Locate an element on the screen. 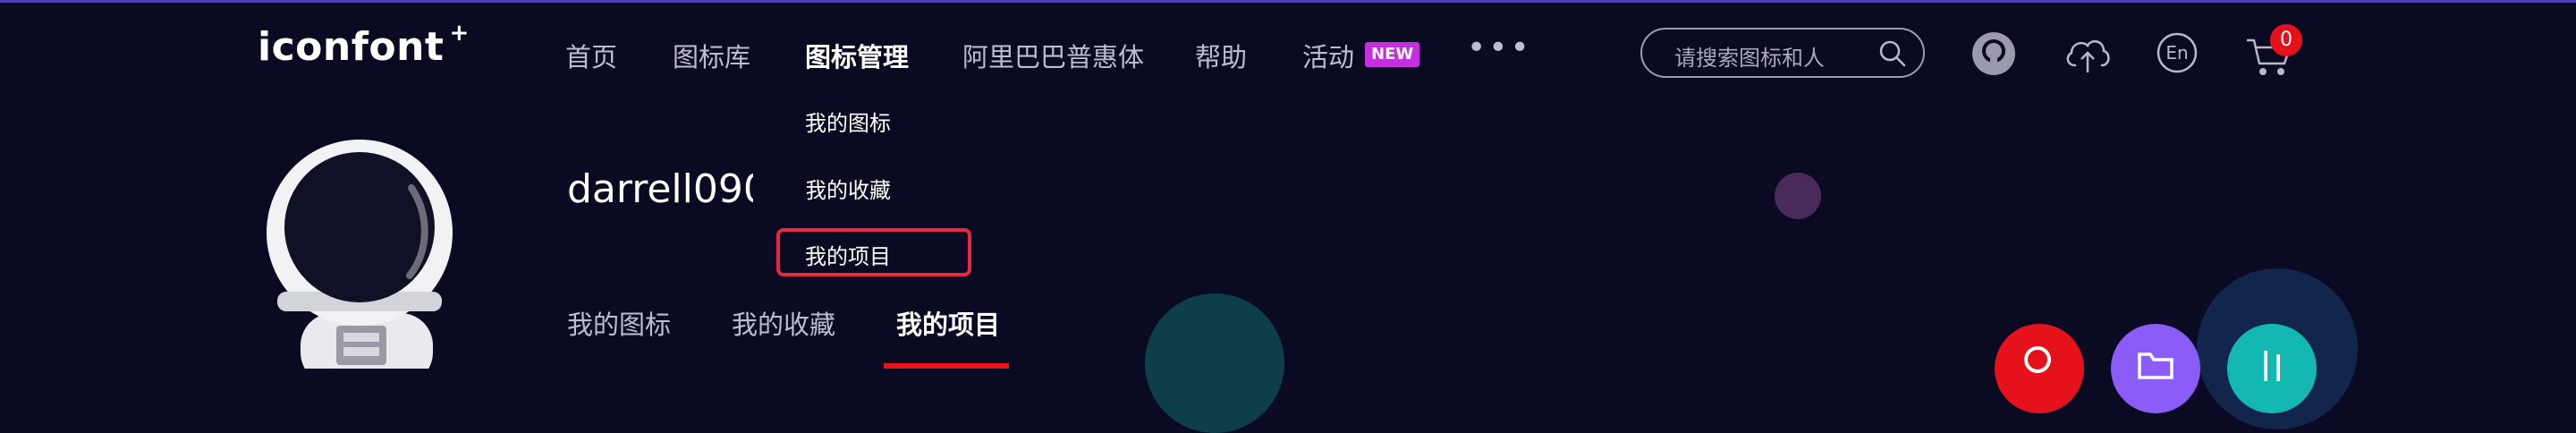 Image resolution: width=2576 pixels, height=433 pixels. more-menu-button: ••• is located at coordinates (1499, 48).